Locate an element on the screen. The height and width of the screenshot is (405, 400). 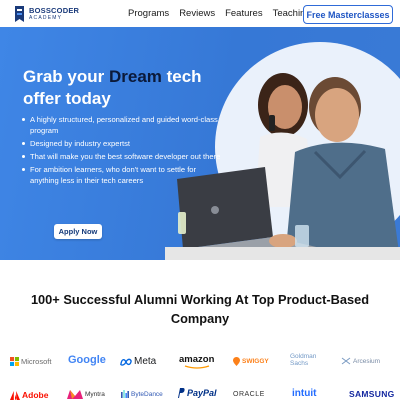
company-name: SAMSUNG is located at coordinates (372, 394).